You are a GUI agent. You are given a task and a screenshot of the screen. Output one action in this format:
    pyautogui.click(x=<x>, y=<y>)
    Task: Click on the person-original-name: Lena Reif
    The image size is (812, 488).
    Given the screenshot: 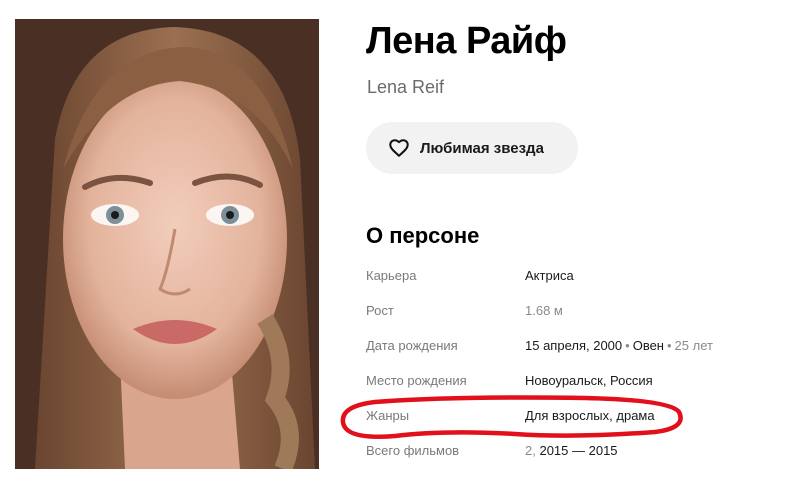 What is the action you would take?
    pyautogui.click(x=406, y=87)
    